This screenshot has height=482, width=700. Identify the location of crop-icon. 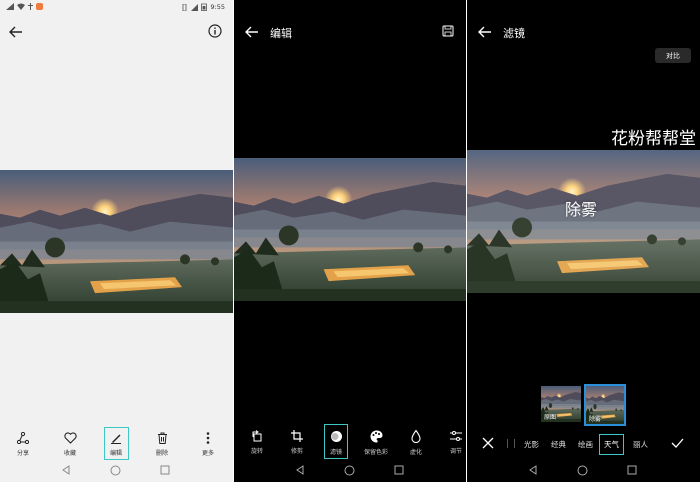
(297, 436).